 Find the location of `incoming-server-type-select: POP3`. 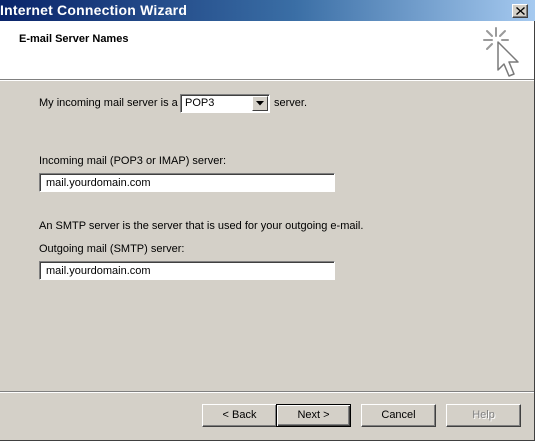

incoming-server-type-select: POP3 is located at coordinates (225, 103).